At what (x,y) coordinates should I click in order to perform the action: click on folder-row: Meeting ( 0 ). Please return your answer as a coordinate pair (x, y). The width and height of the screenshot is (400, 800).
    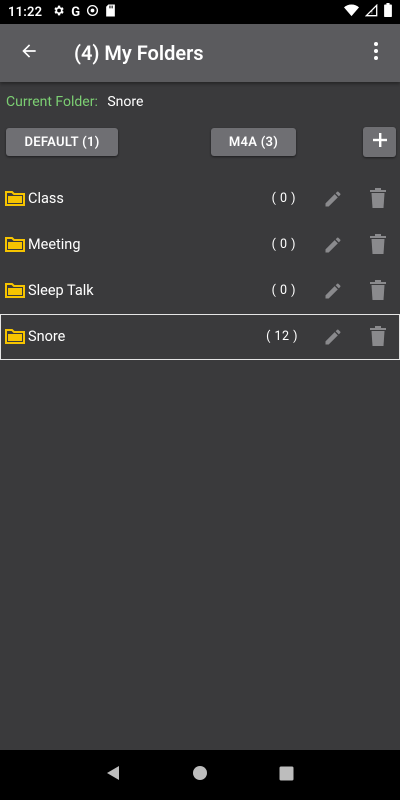
    Looking at the image, I should click on (200, 245).